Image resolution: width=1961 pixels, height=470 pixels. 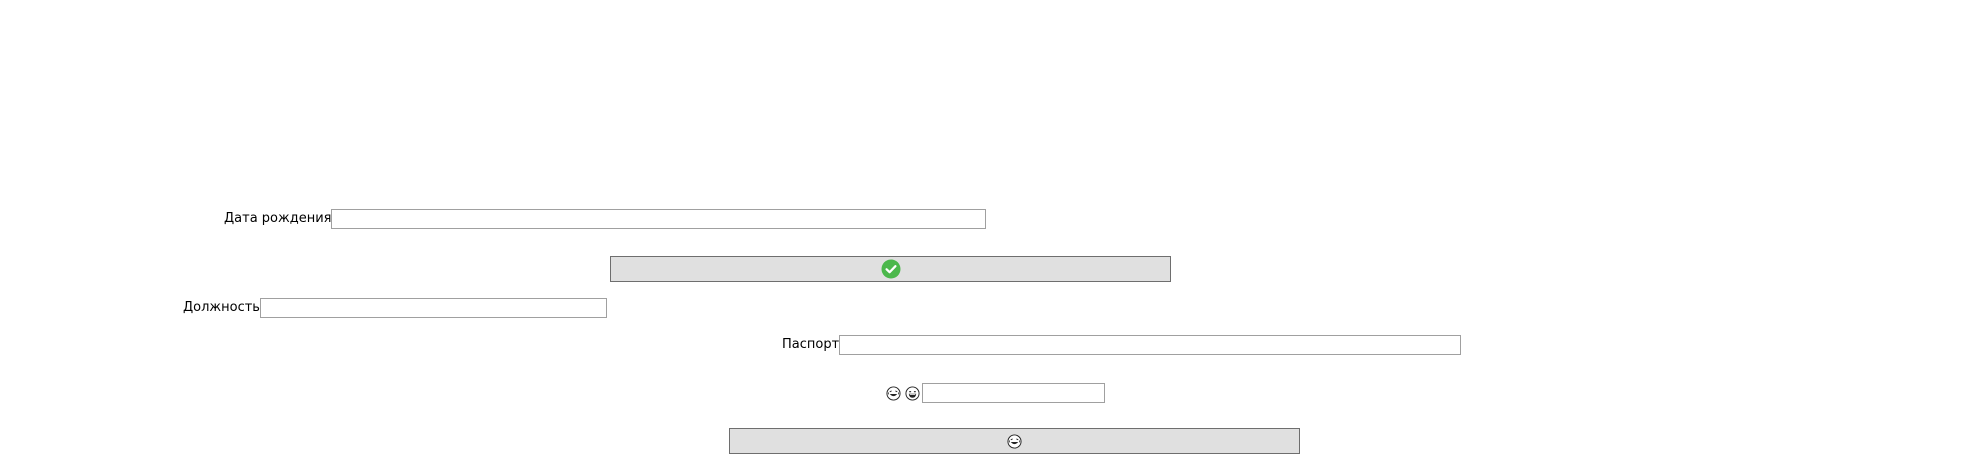 I want to click on emoji-row, so click(x=995, y=393).